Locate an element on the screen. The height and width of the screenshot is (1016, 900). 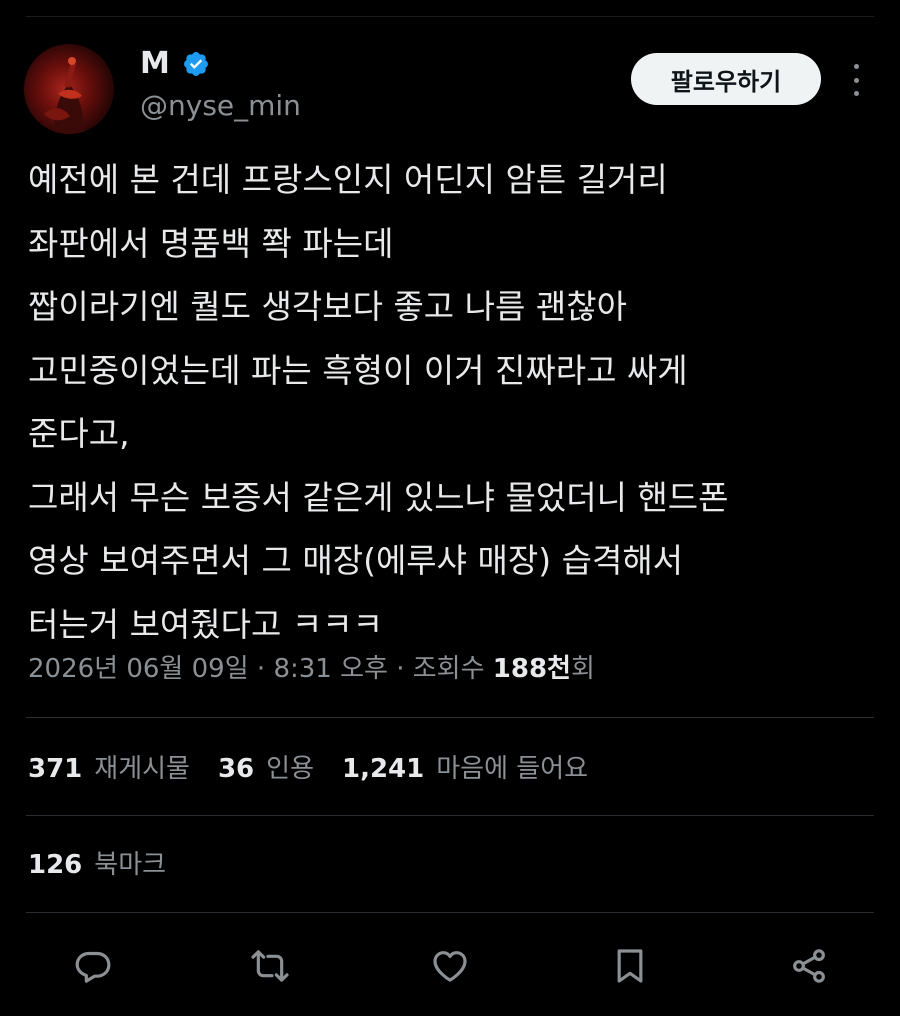
retweet-button is located at coordinates (270, 966).